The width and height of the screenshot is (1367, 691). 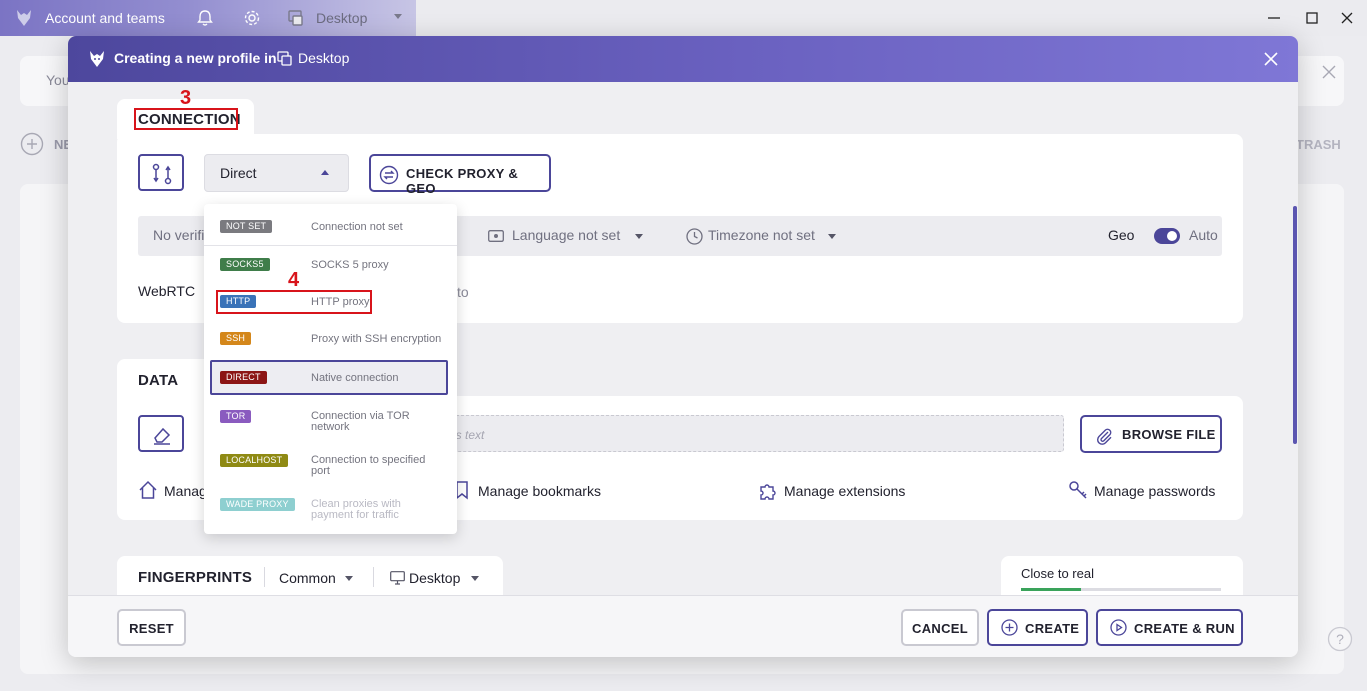 I want to click on menu-item-localhost: LOCALHOST Connection to specified port, so click(x=329, y=466).